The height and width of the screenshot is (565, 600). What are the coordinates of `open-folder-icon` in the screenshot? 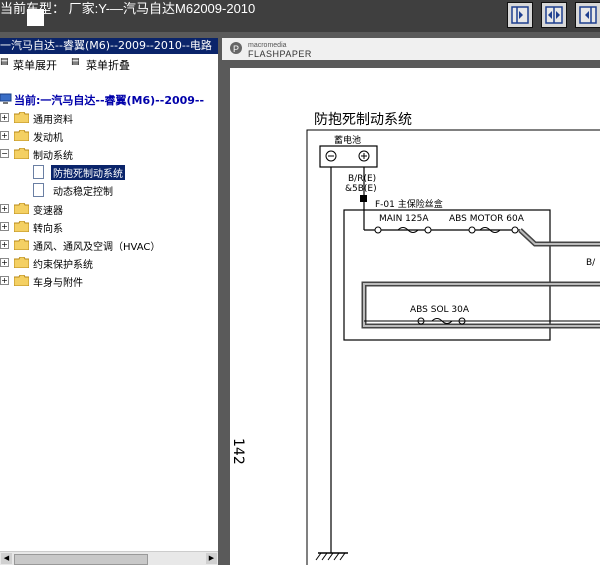 It's located at (21, 153).